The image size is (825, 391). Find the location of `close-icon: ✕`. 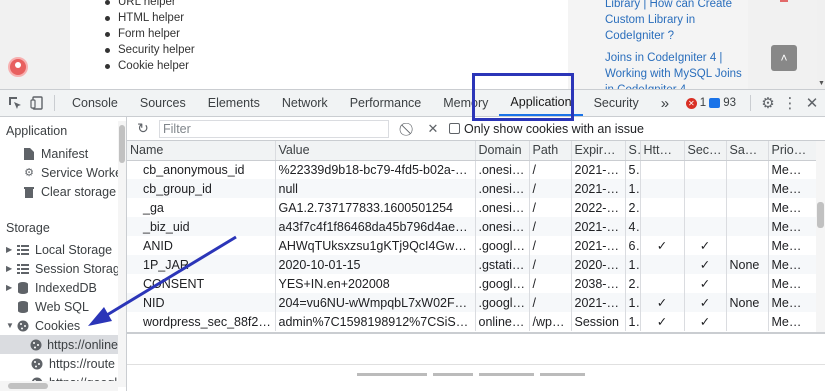

close-icon: ✕ is located at coordinates (812, 103).